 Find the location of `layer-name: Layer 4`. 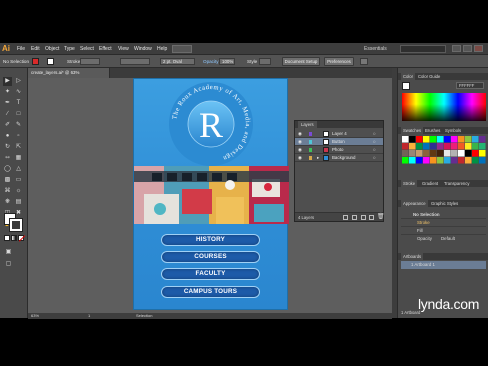

layer-name: Layer 4 is located at coordinates (339, 134).